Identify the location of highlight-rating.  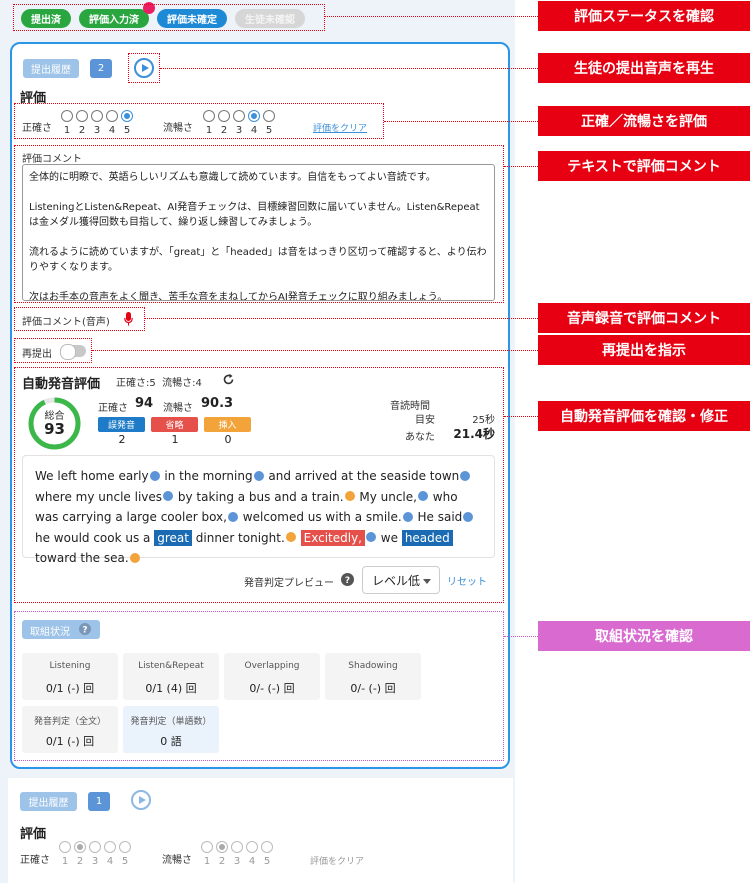
(199, 121).